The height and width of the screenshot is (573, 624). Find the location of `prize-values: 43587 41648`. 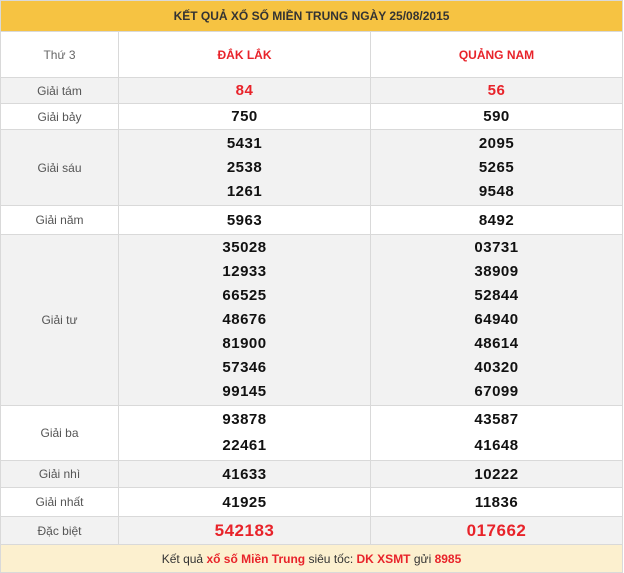

prize-values: 43587 41648 is located at coordinates (496, 433).